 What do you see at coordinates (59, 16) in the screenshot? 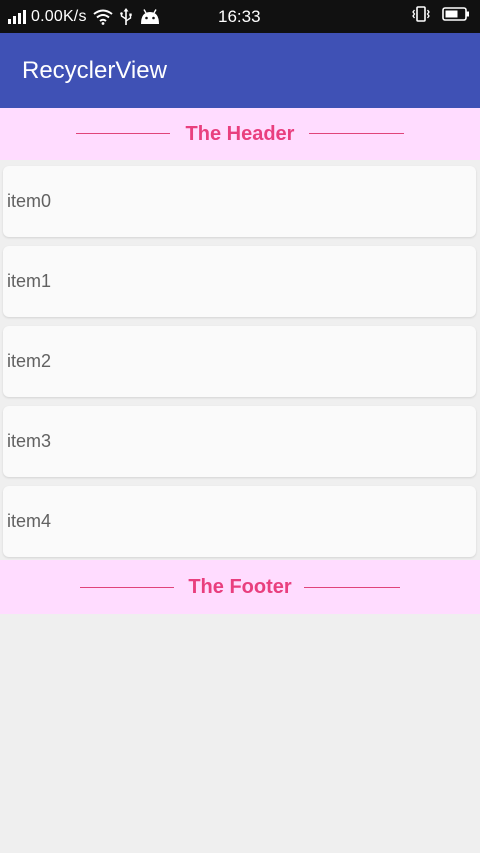
I see `network-speed: 0.00K/s` at bounding box center [59, 16].